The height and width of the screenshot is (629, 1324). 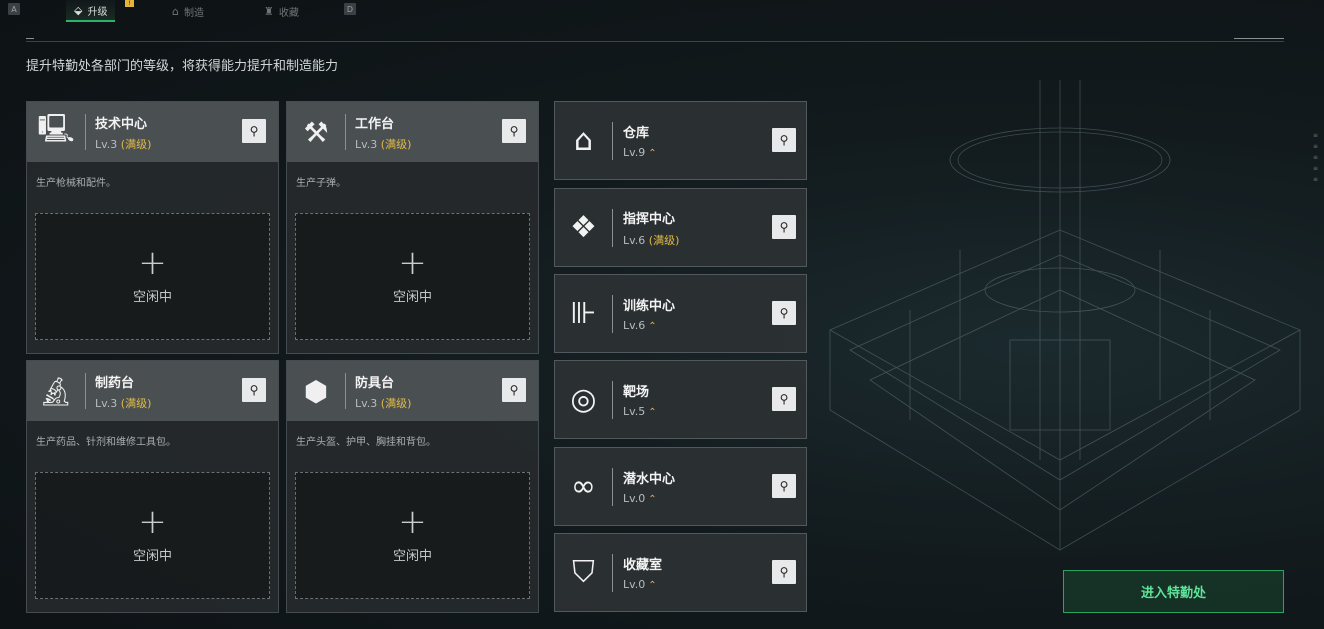 I want to click on facility-command-center: ❖ 指挥中心 Lv.6 (满级) ⚲, so click(x=680, y=227).